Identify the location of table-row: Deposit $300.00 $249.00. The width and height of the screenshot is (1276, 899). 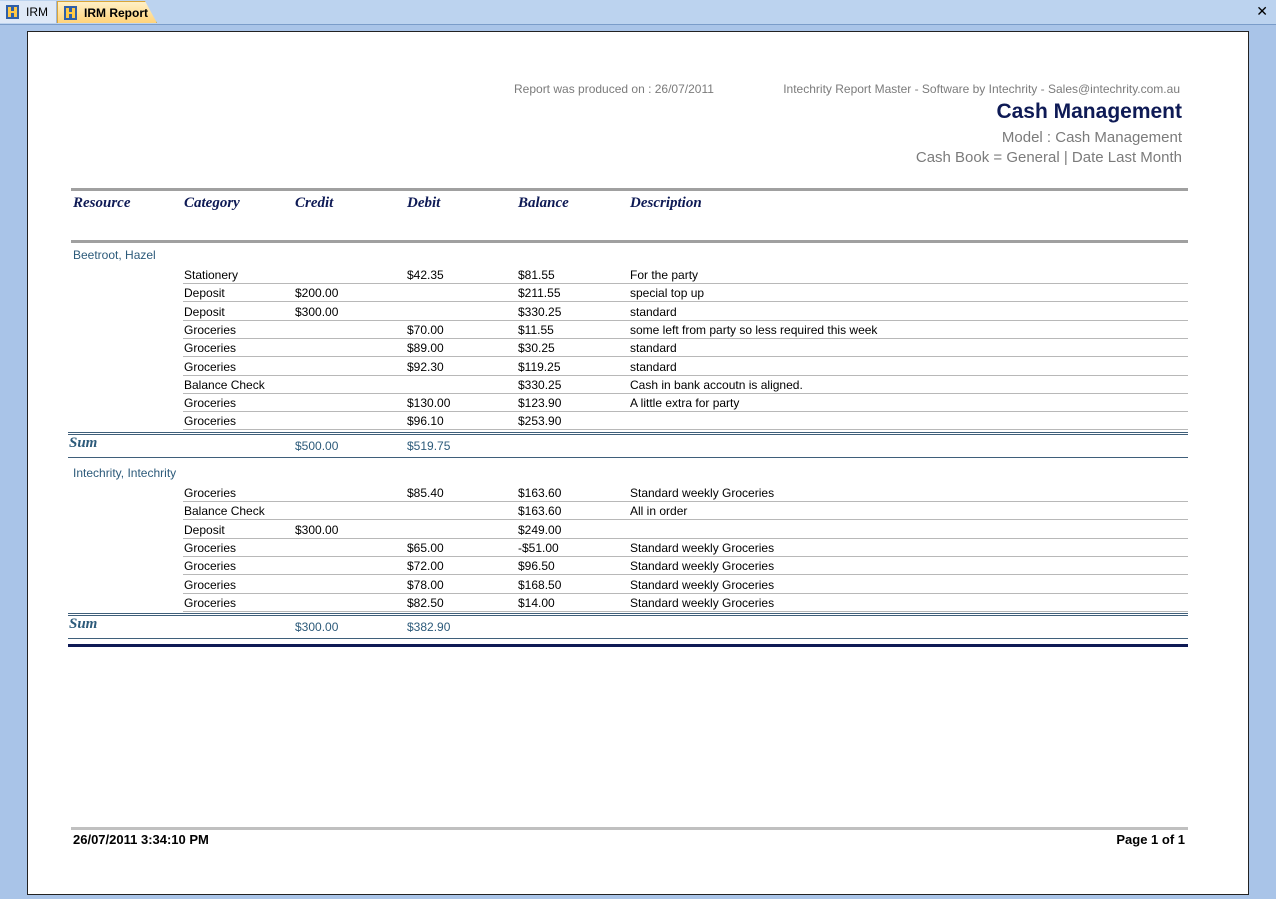
(629, 530).